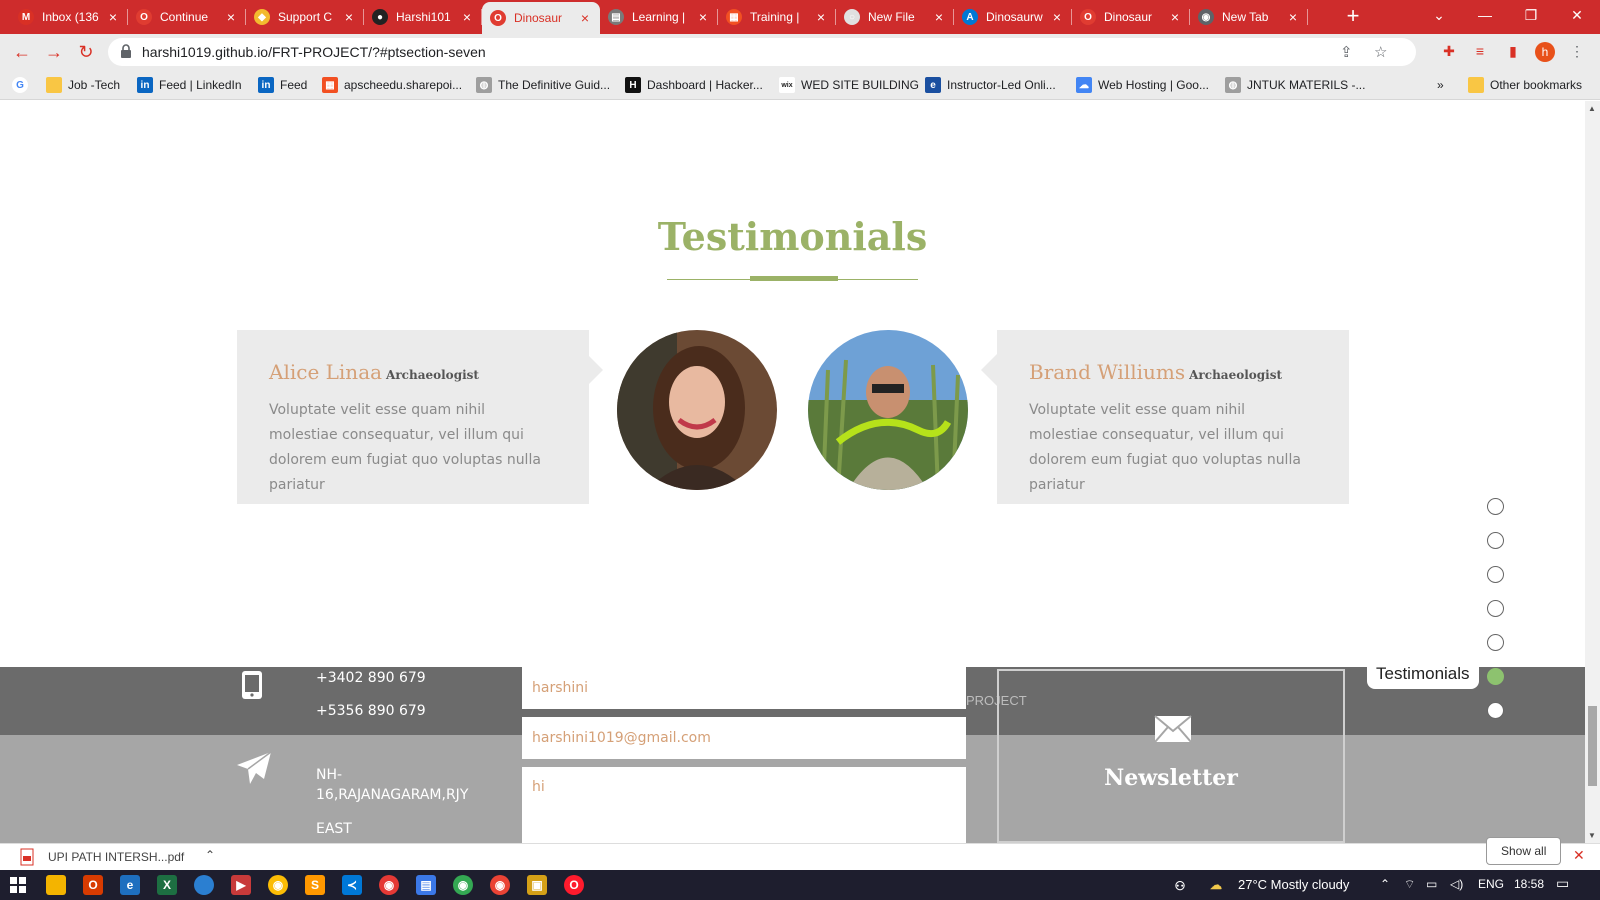 Image resolution: width=1600 pixels, height=900 pixels. What do you see at coordinates (1491, 884) in the screenshot?
I see `language-indicator: ENG` at bounding box center [1491, 884].